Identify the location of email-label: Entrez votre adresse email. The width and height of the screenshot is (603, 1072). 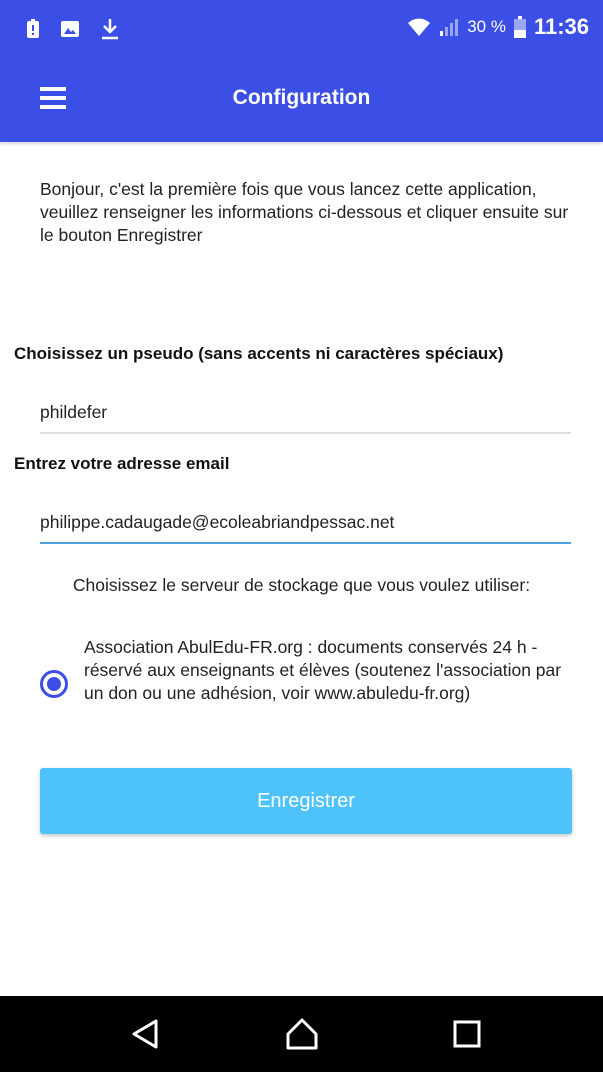
(122, 463).